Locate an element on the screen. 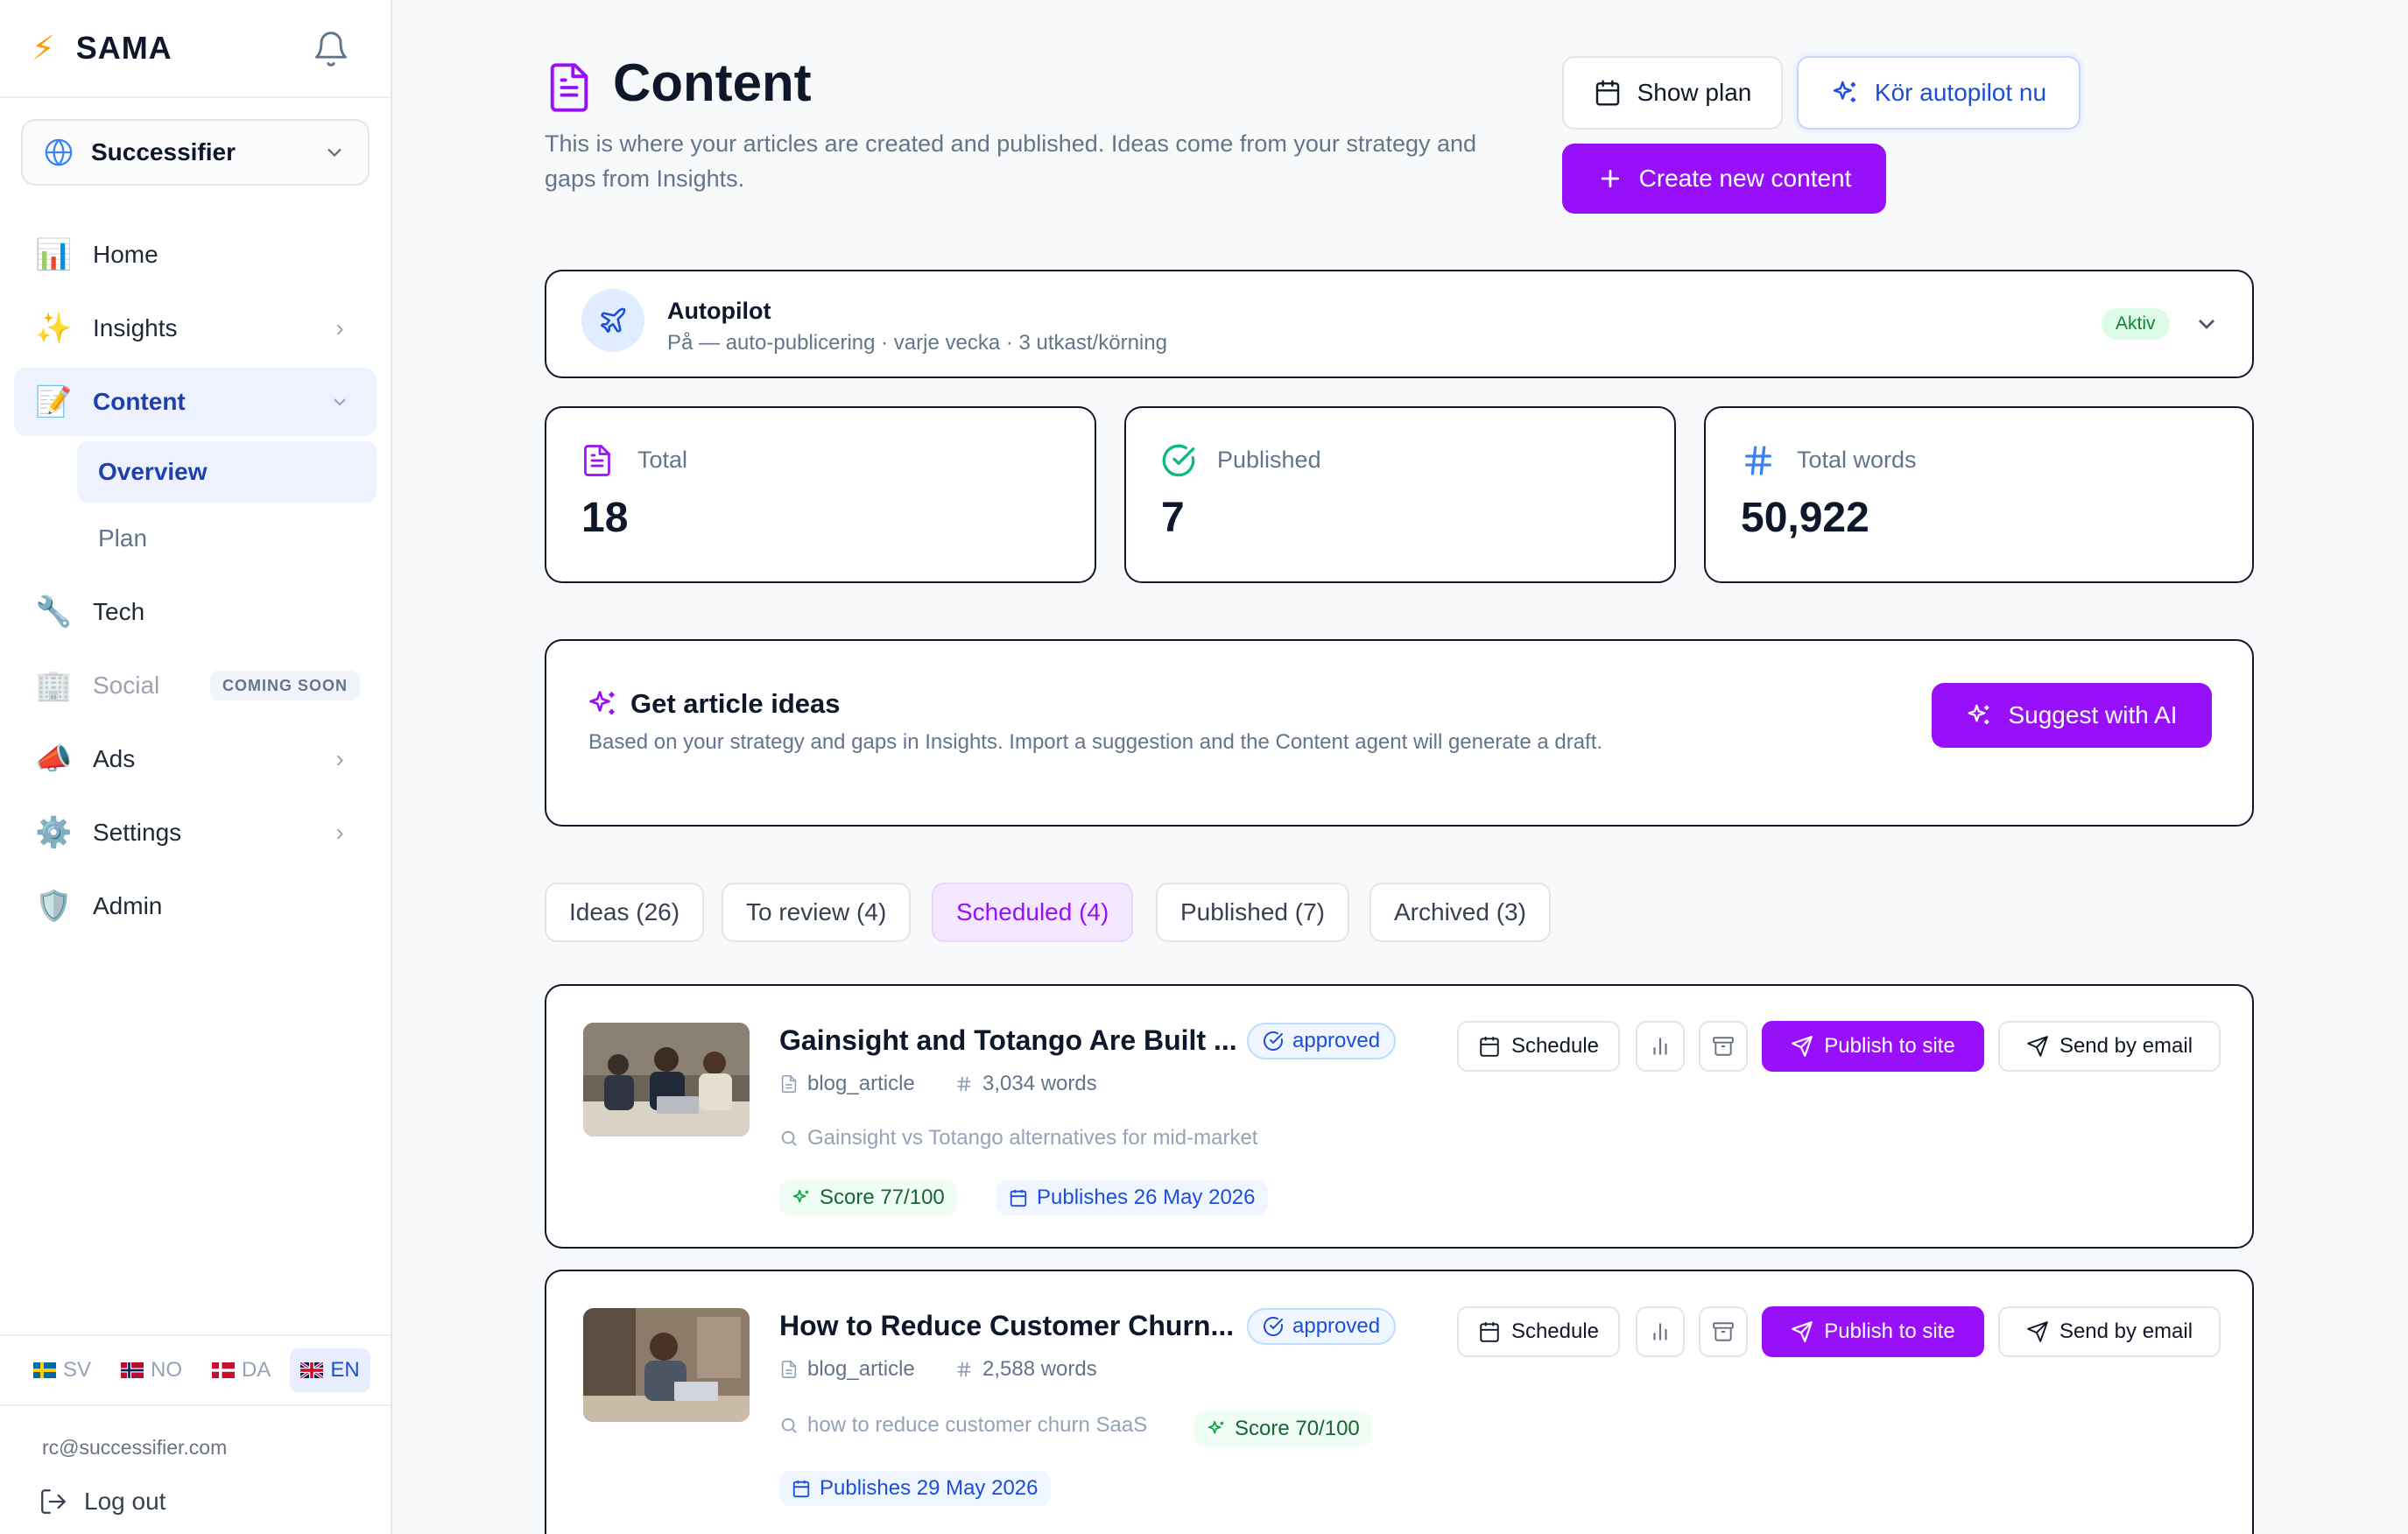  run-autopilot-button: Kör autopilot nu is located at coordinates (1939, 93).